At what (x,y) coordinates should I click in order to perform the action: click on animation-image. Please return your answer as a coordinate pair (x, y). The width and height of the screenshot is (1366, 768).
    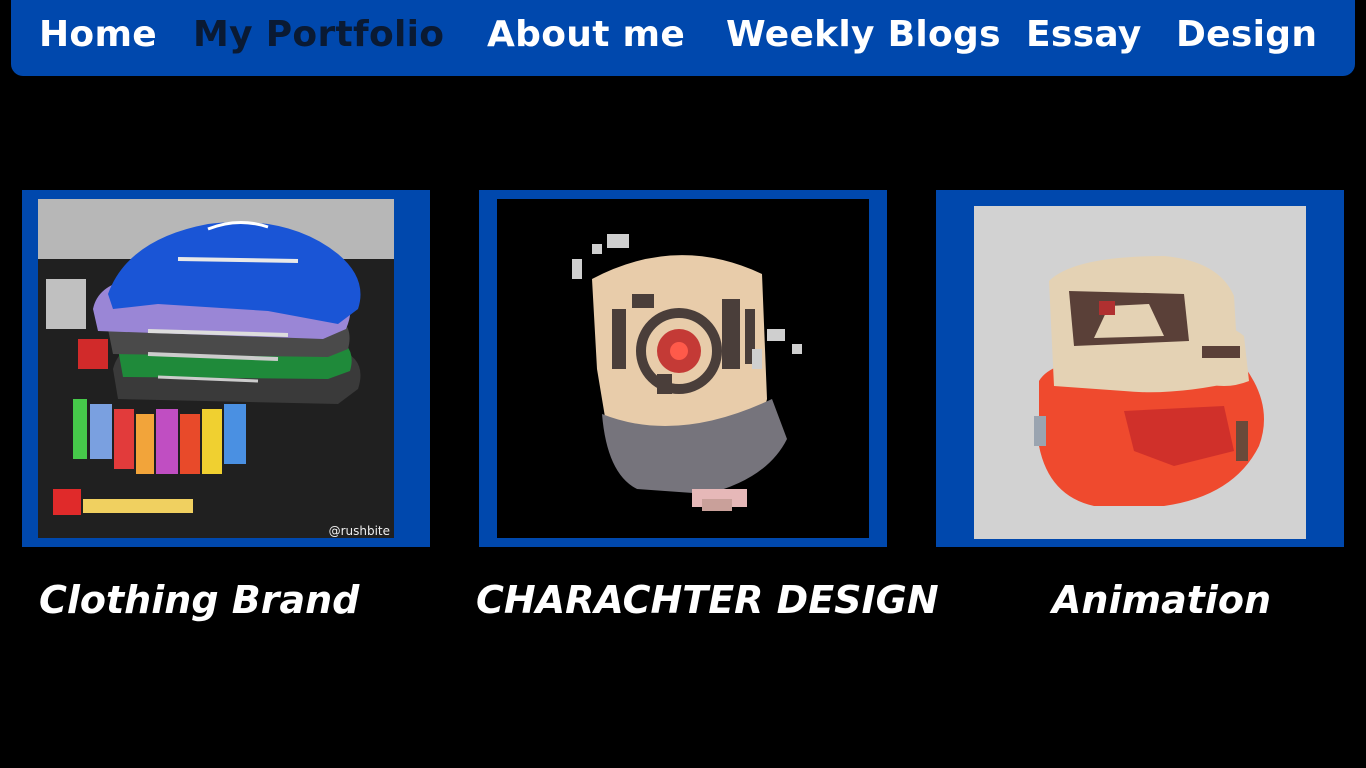
    Looking at the image, I should click on (1140, 372).